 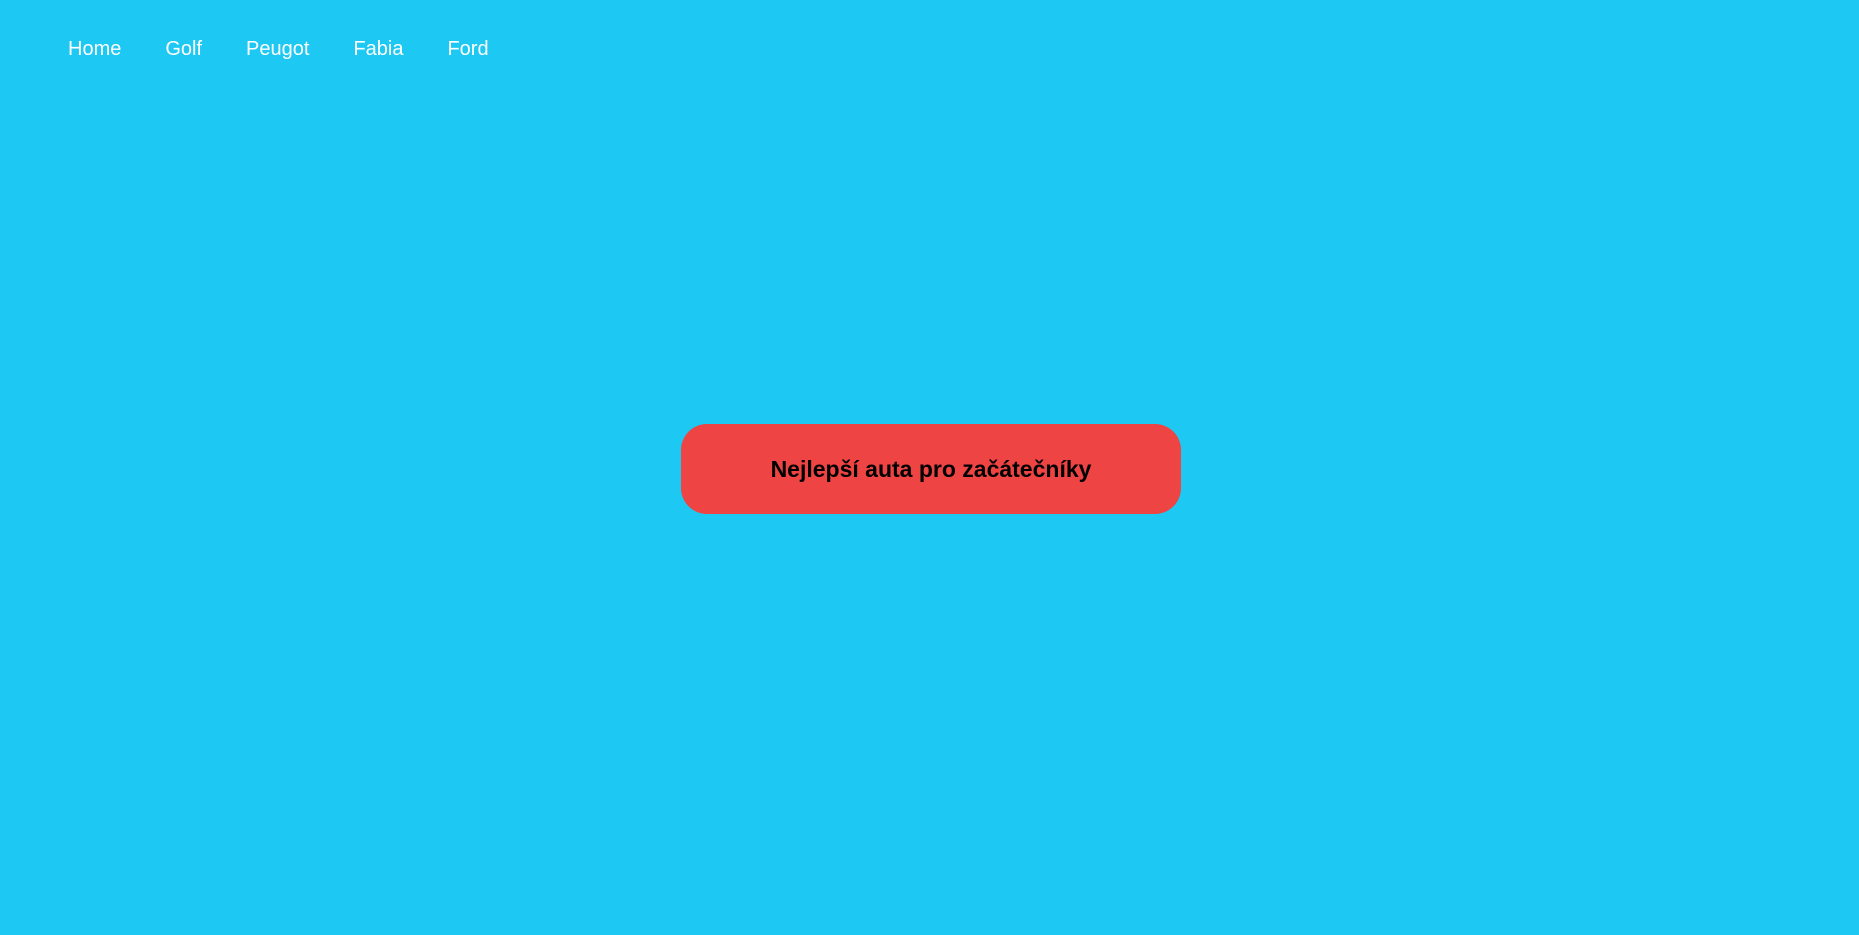 I want to click on nav-link-golf: Golf, so click(x=183, y=49).